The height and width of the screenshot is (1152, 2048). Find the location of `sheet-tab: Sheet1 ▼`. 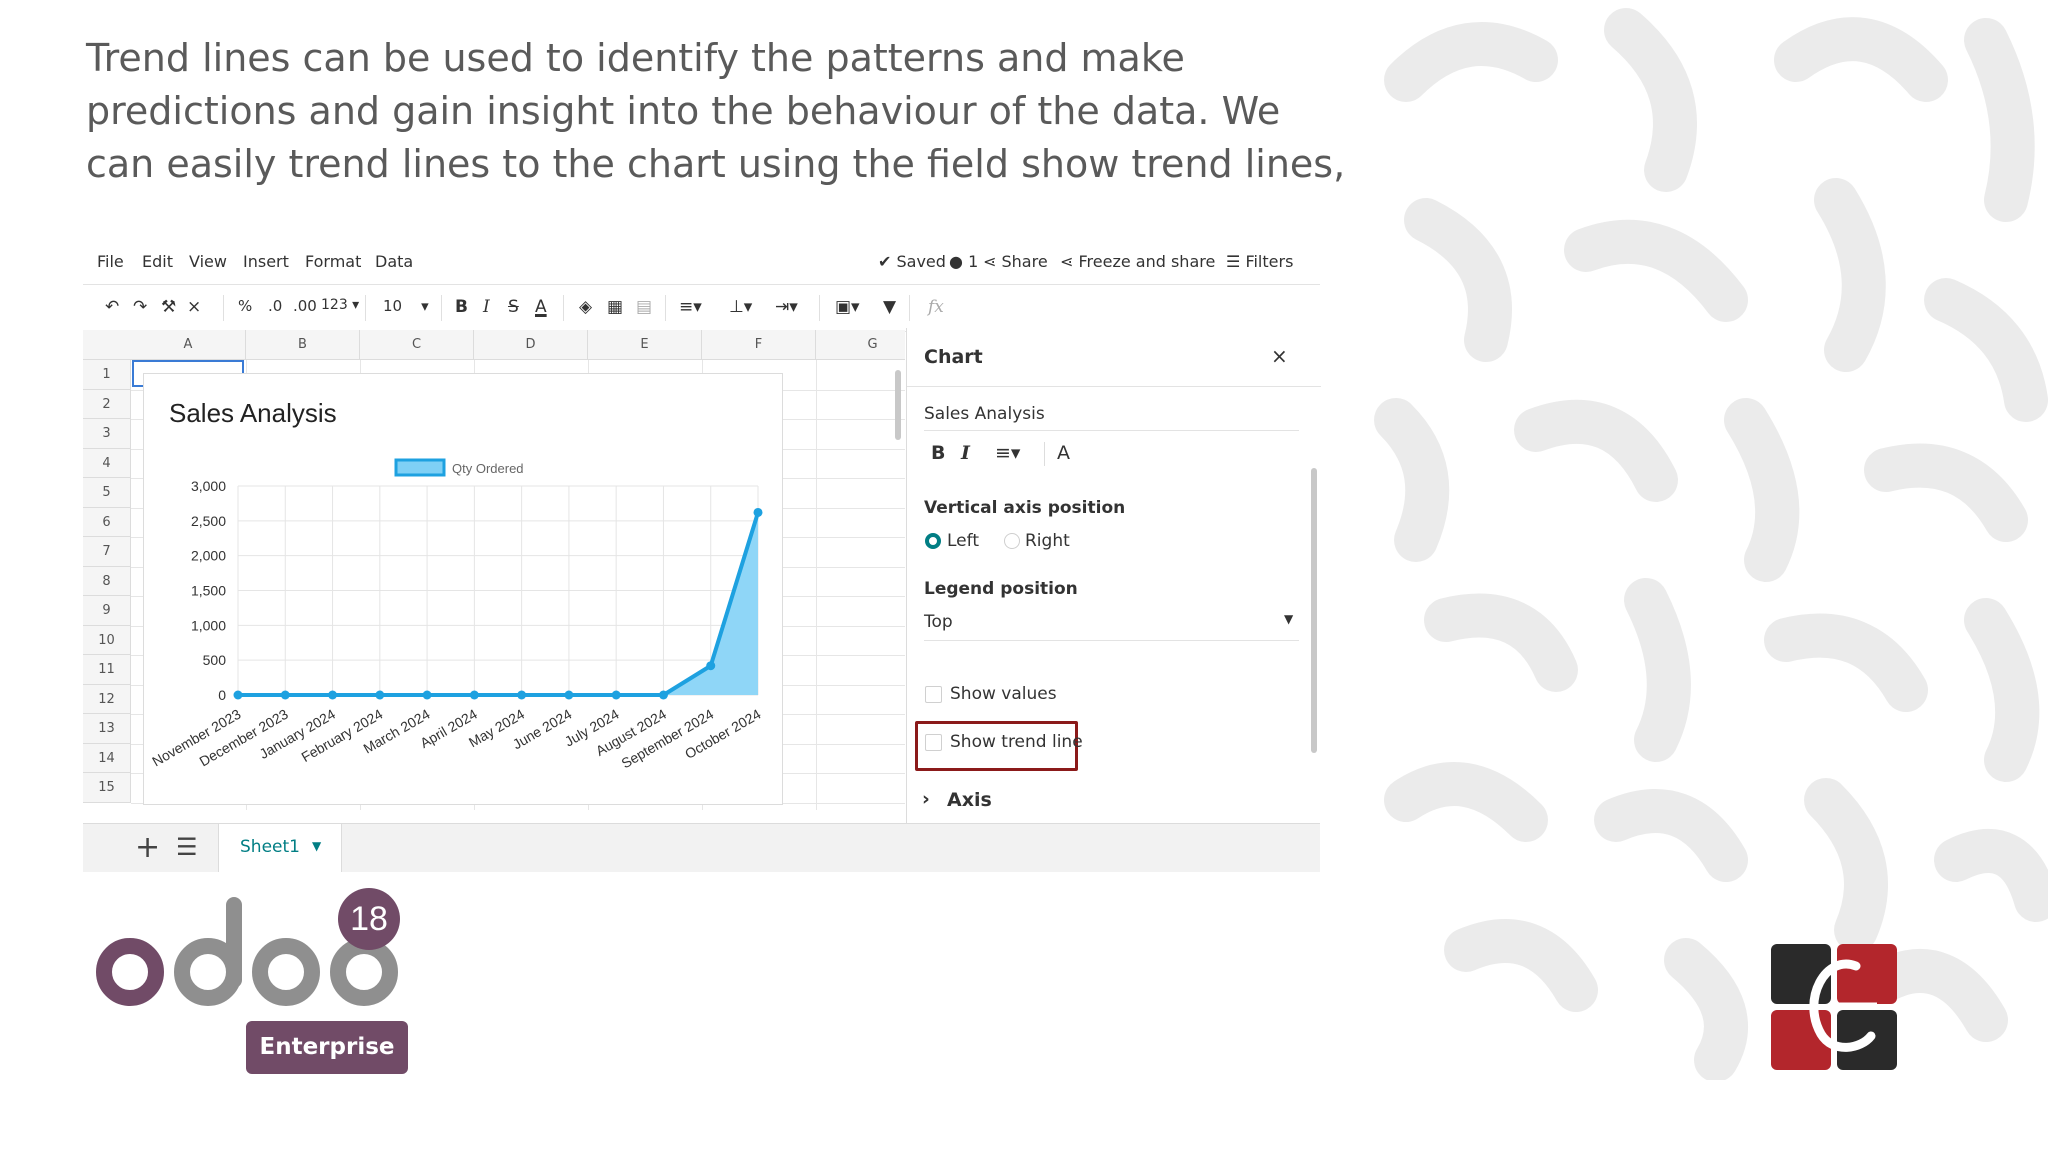

sheet-tab: Sheet1 ▼ is located at coordinates (280, 848).